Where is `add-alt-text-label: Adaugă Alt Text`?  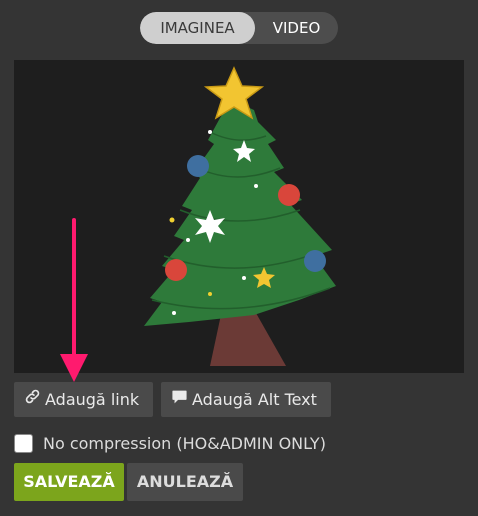 add-alt-text-label: Adaugă Alt Text is located at coordinates (254, 399).